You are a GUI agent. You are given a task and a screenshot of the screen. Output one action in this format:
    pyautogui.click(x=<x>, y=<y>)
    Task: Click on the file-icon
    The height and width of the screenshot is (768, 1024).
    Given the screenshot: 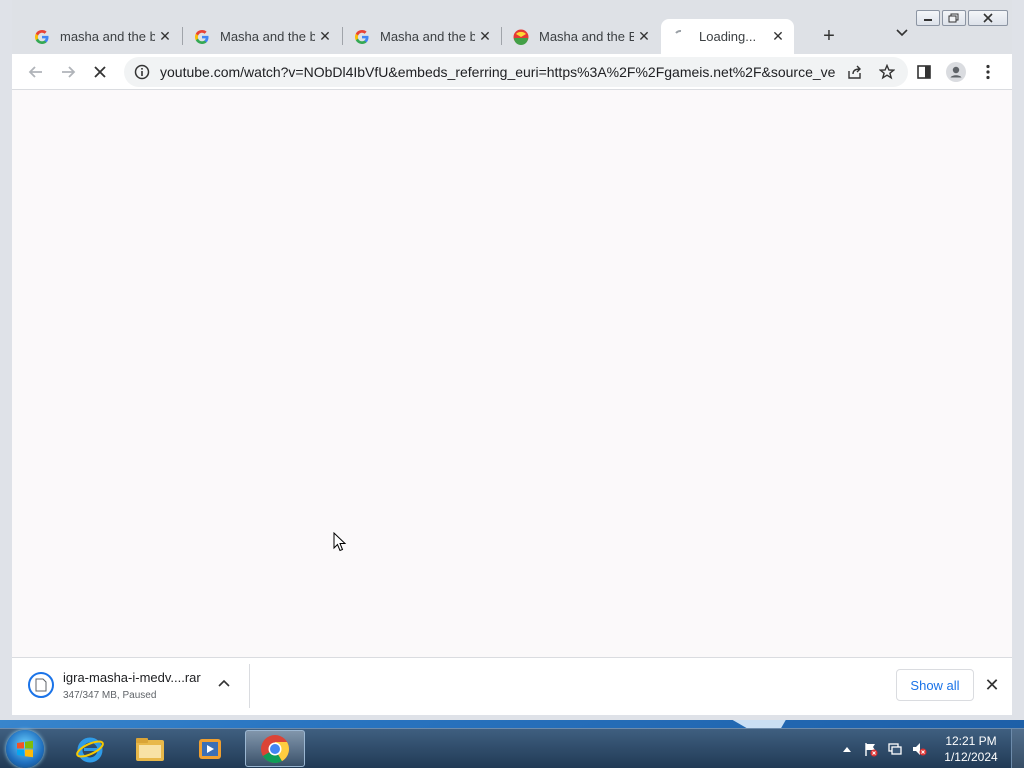 What is the action you would take?
    pyautogui.click(x=41, y=685)
    